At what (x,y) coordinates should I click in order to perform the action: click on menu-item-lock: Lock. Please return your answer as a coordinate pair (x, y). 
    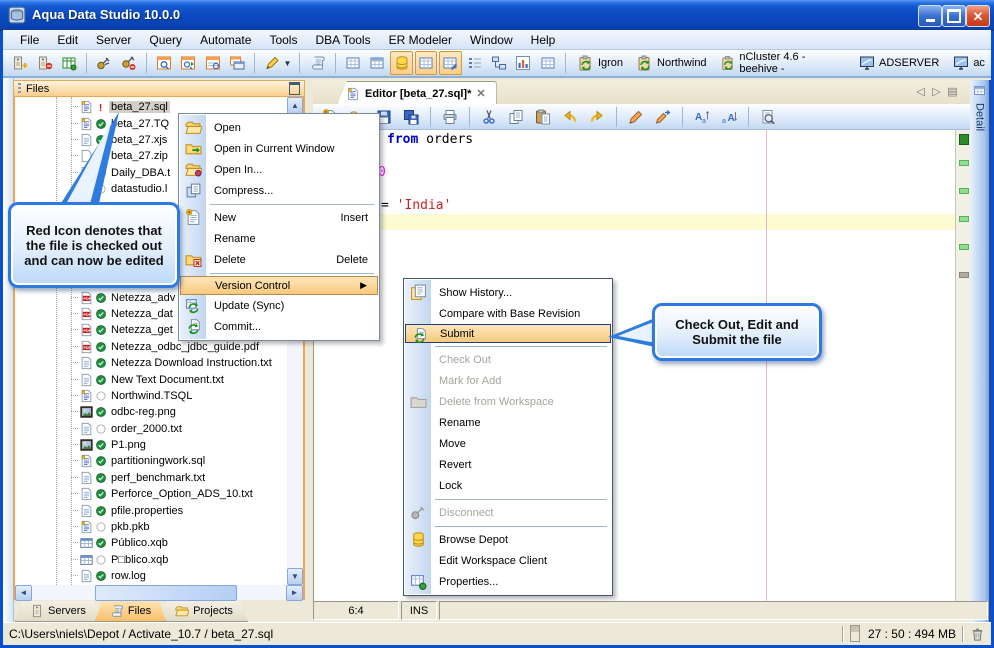
    Looking at the image, I should click on (508, 485).